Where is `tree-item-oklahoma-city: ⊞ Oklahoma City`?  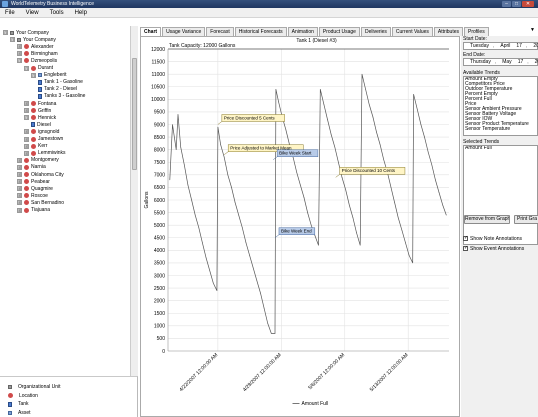 tree-item-oklahoma-city: ⊞ Oklahoma City is located at coordinates (40, 174).